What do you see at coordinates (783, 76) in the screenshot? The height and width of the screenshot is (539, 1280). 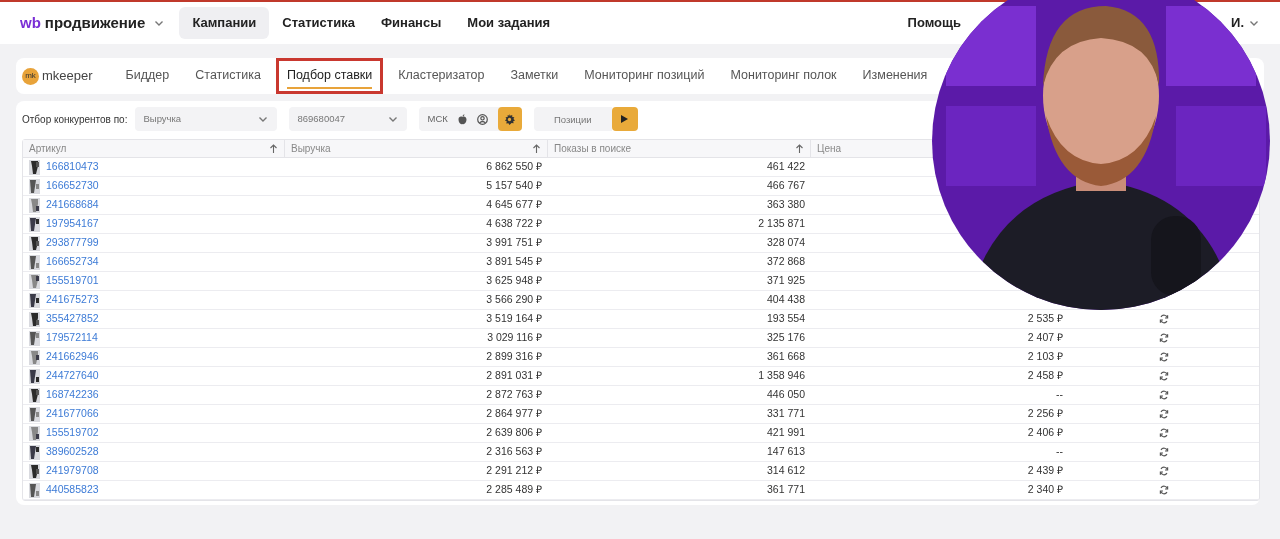 I see `tool-tab: Мониторинг полок` at bounding box center [783, 76].